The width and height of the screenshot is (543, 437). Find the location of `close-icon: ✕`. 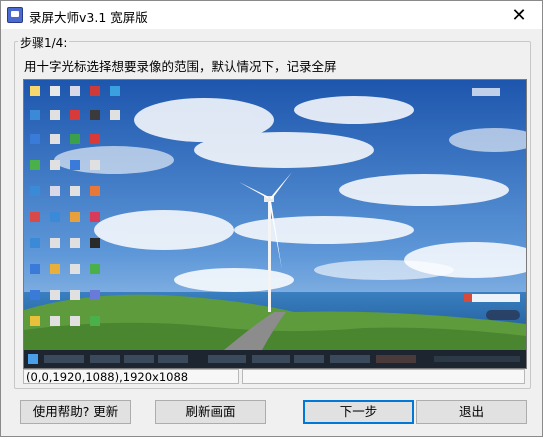

close-icon: ✕ is located at coordinates (519, 15).